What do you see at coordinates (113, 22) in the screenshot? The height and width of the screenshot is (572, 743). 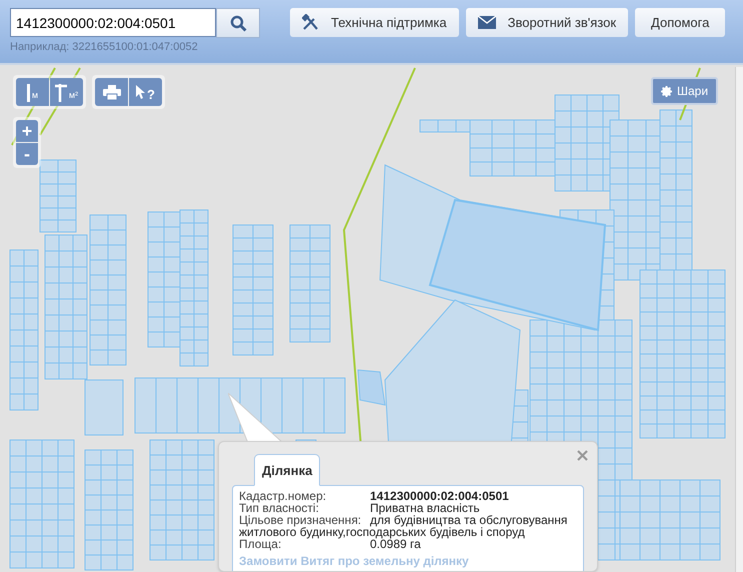 I see `search-field: 1412300000:02:004:0501` at bounding box center [113, 22].